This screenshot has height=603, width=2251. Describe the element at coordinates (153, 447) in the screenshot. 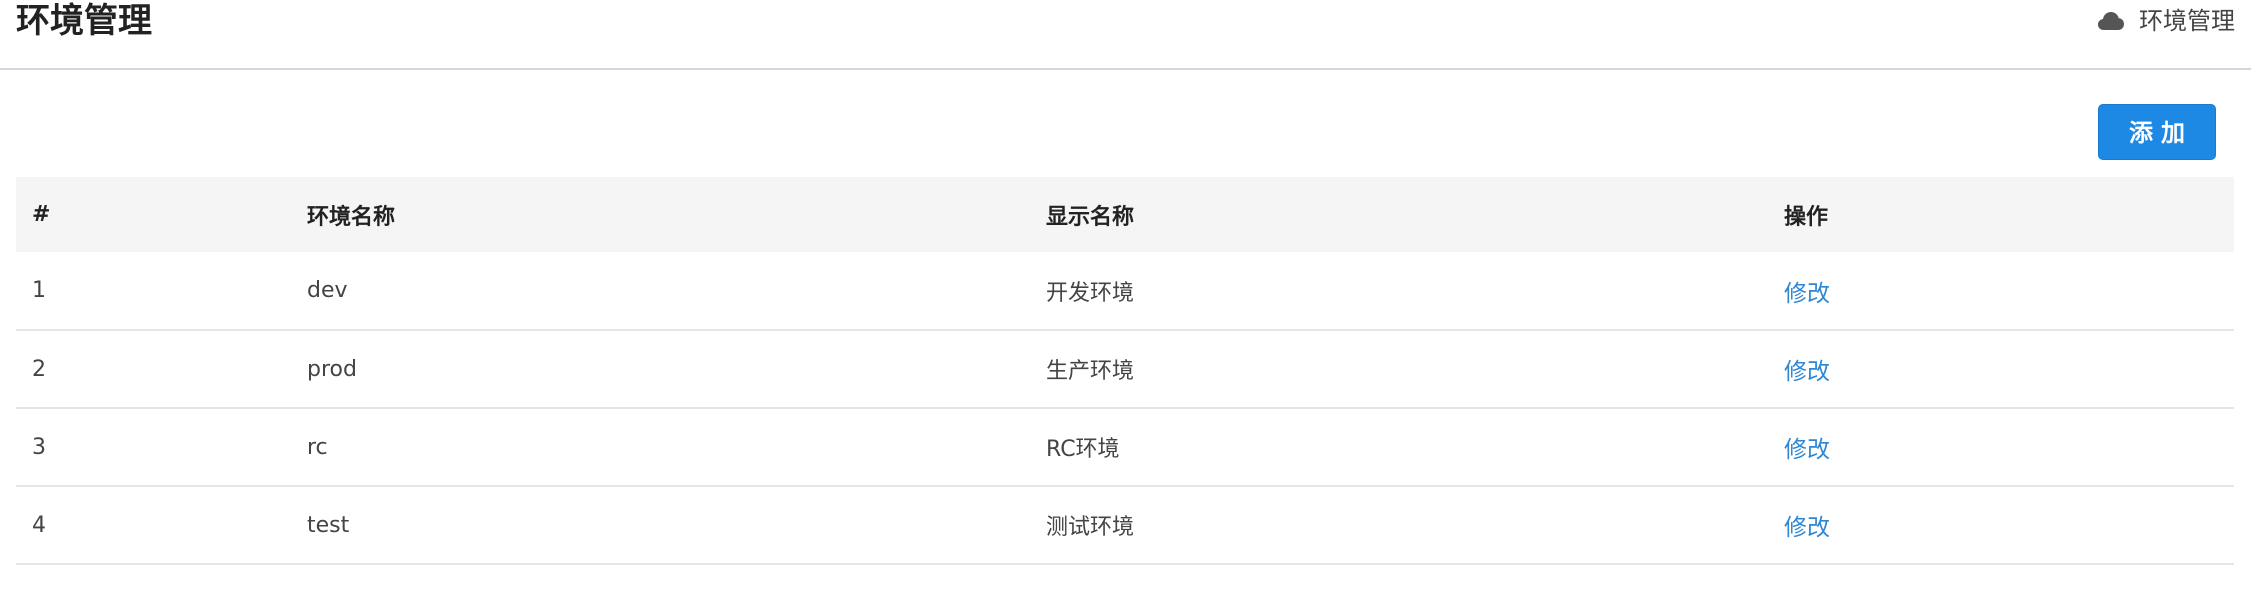

I see `row-index: 3` at that location.